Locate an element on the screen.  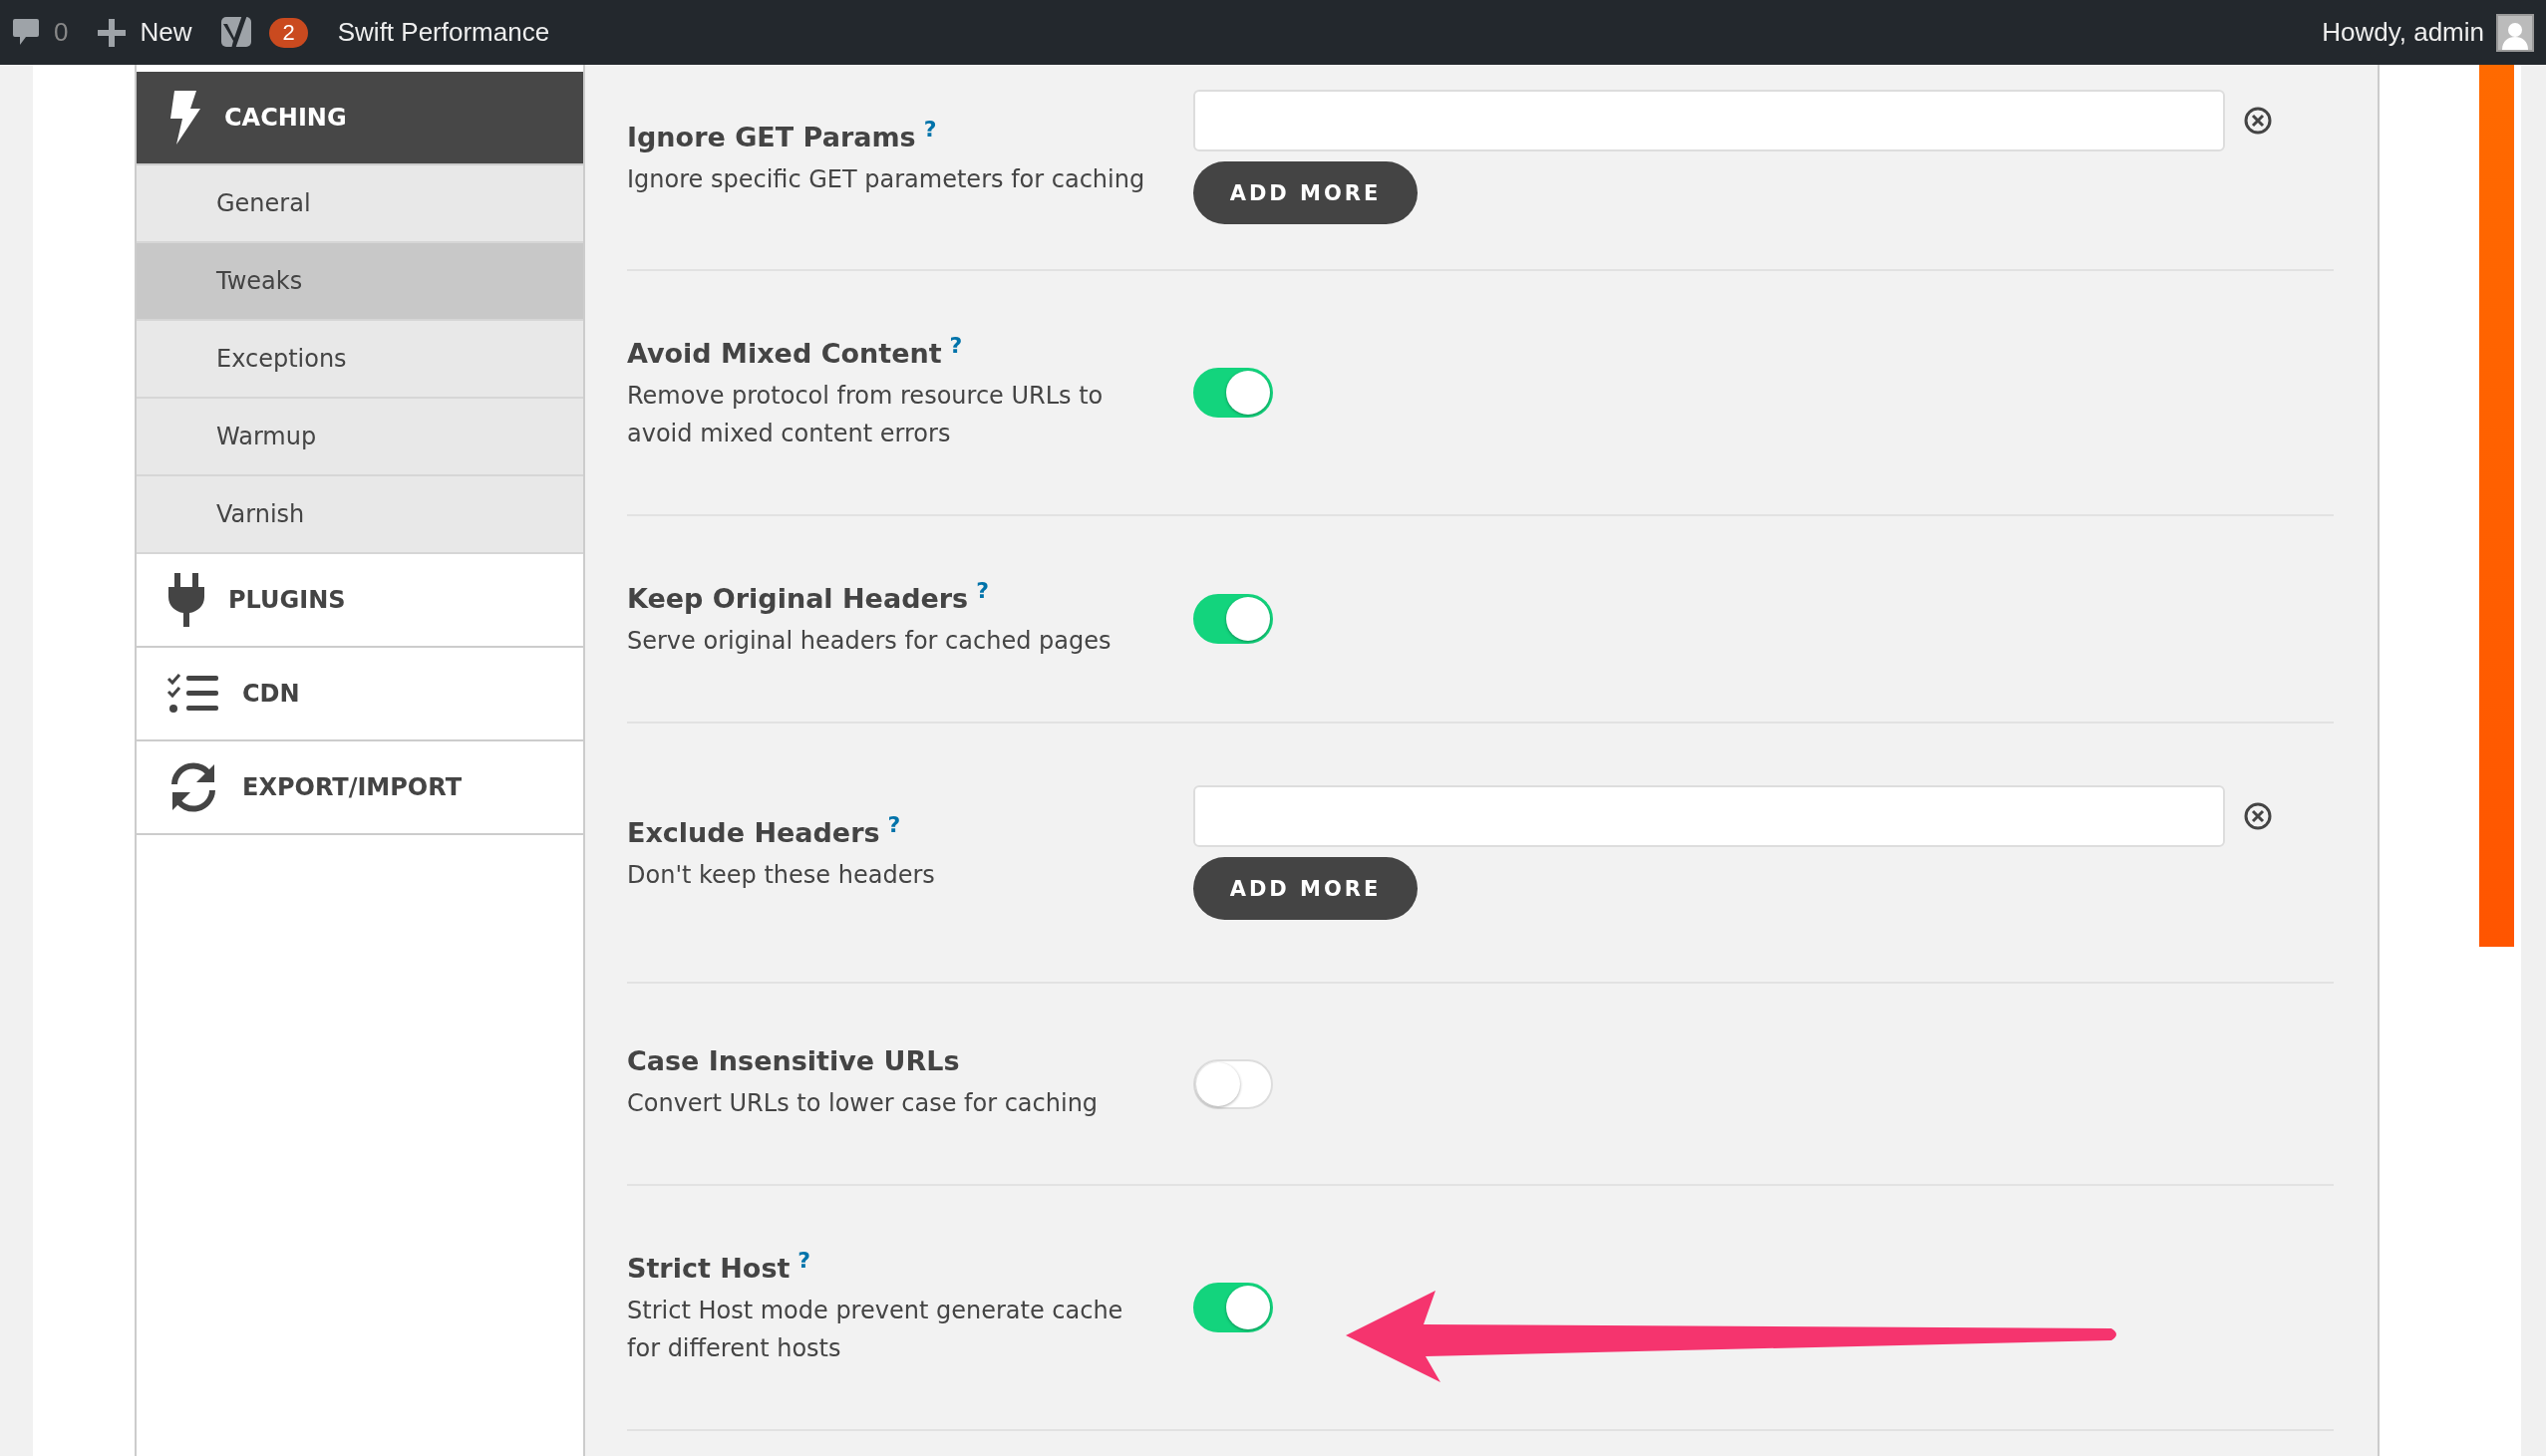
sidebar-item: Tweaks is located at coordinates (360, 282).